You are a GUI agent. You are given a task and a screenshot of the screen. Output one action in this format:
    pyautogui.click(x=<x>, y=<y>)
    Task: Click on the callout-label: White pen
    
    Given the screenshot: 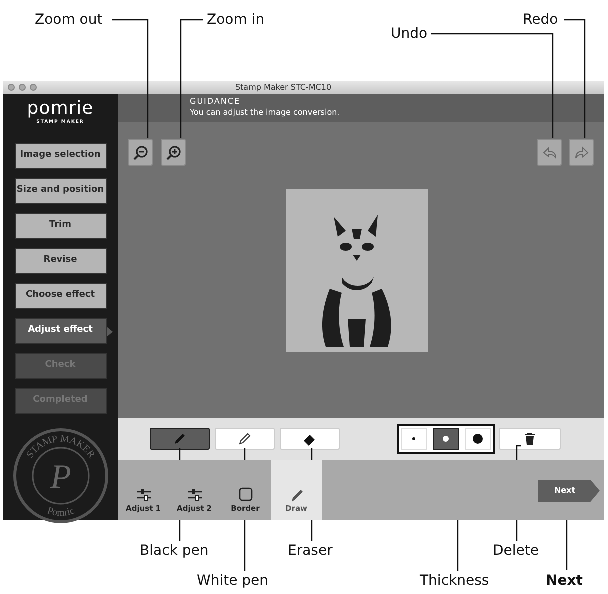 What is the action you would take?
    pyautogui.click(x=233, y=581)
    